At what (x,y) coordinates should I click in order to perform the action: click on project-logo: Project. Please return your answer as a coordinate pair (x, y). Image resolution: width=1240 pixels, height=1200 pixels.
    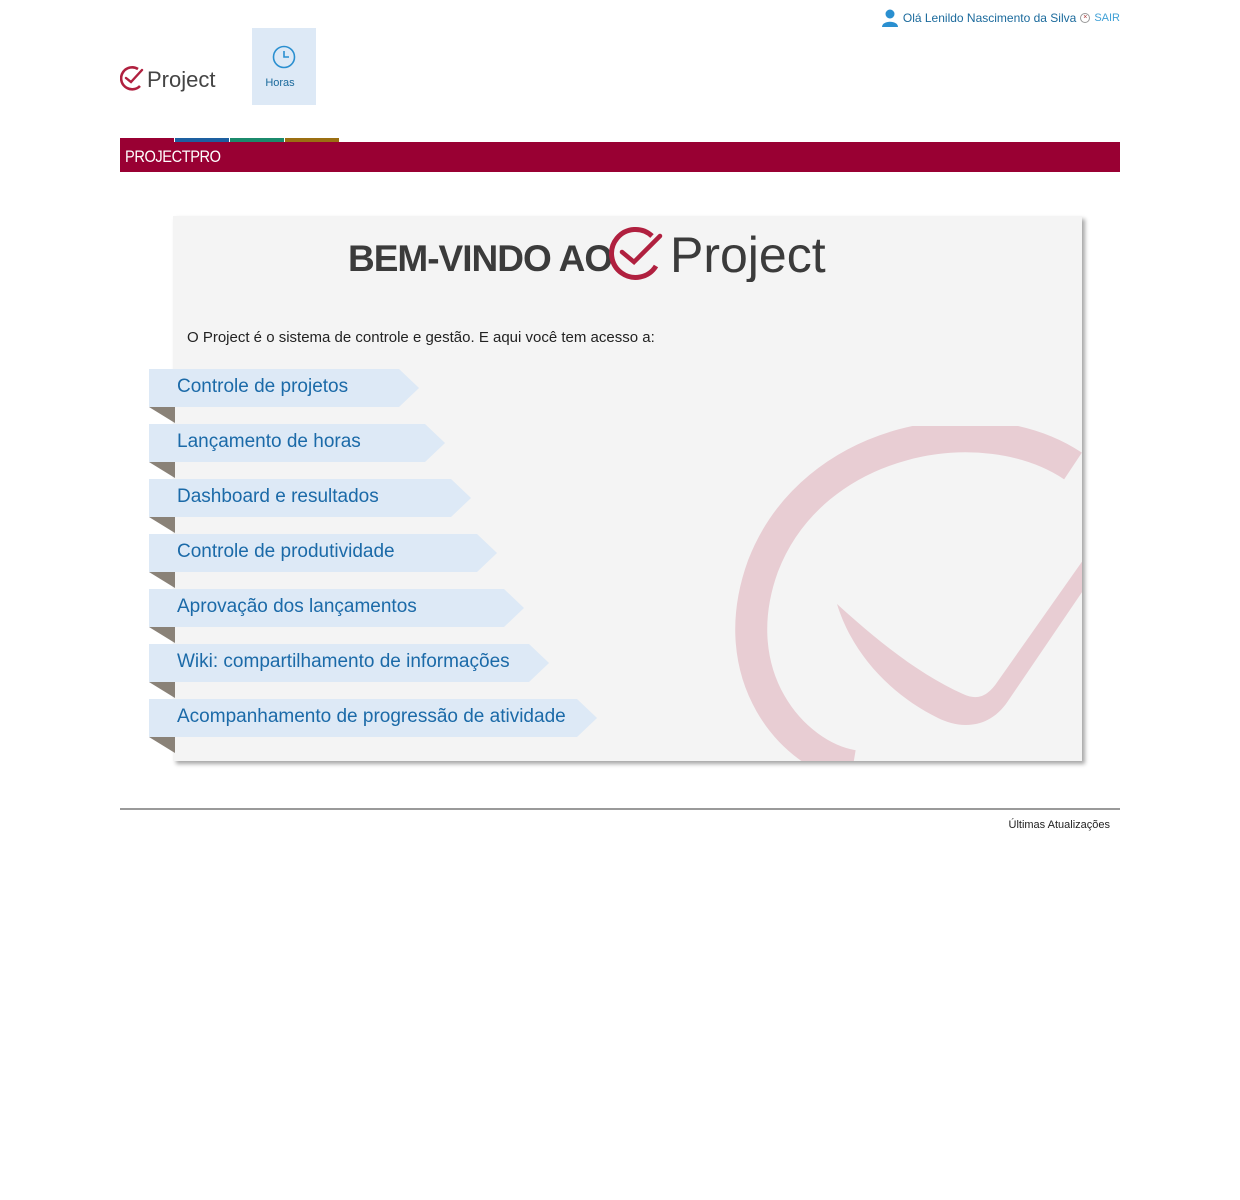
    Looking at the image, I should click on (176, 79).